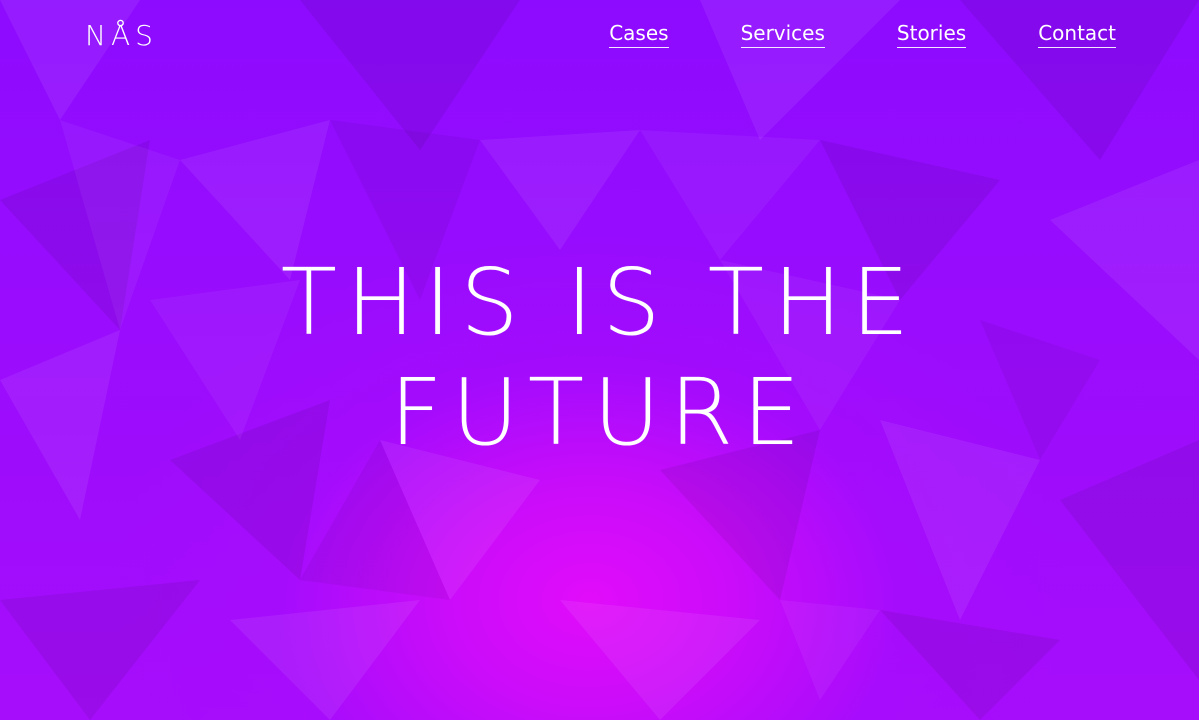 Image resolution: width=1199 pixels, height=720 pixels. What do you see at coordinates (931, 34) in the screenshot?
I see `nav-link-stories: Stories` at bounding box center [931, 34].